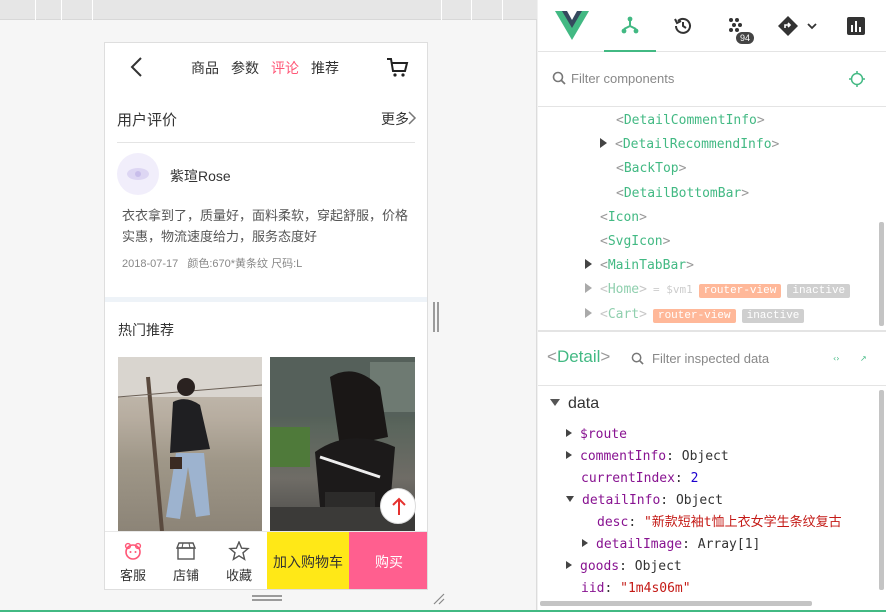 The height and width of the screenshot is (612, 886). Describe the element at coordinates (238, 575) in the screenshot. I see `favorite-label: 收藏` at that location.